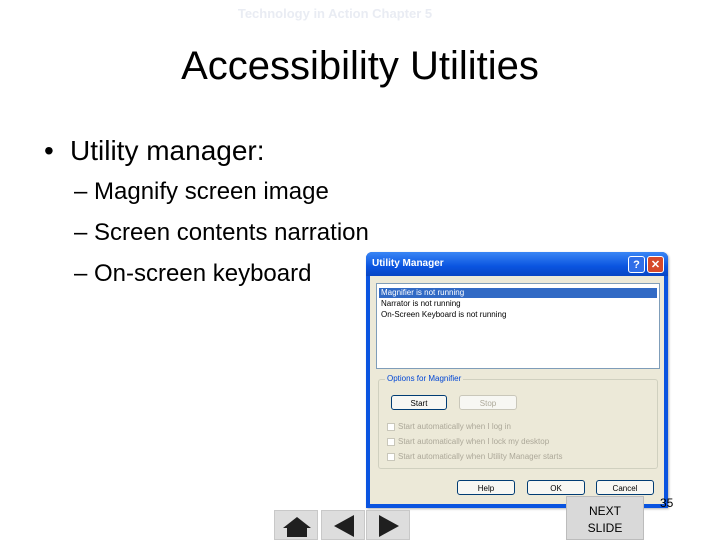  What do you see at coordinates (518, 293) in the screenshot?
I see `list-item-magnifier: Magnifier is not running` at bounding box center [518, 293].